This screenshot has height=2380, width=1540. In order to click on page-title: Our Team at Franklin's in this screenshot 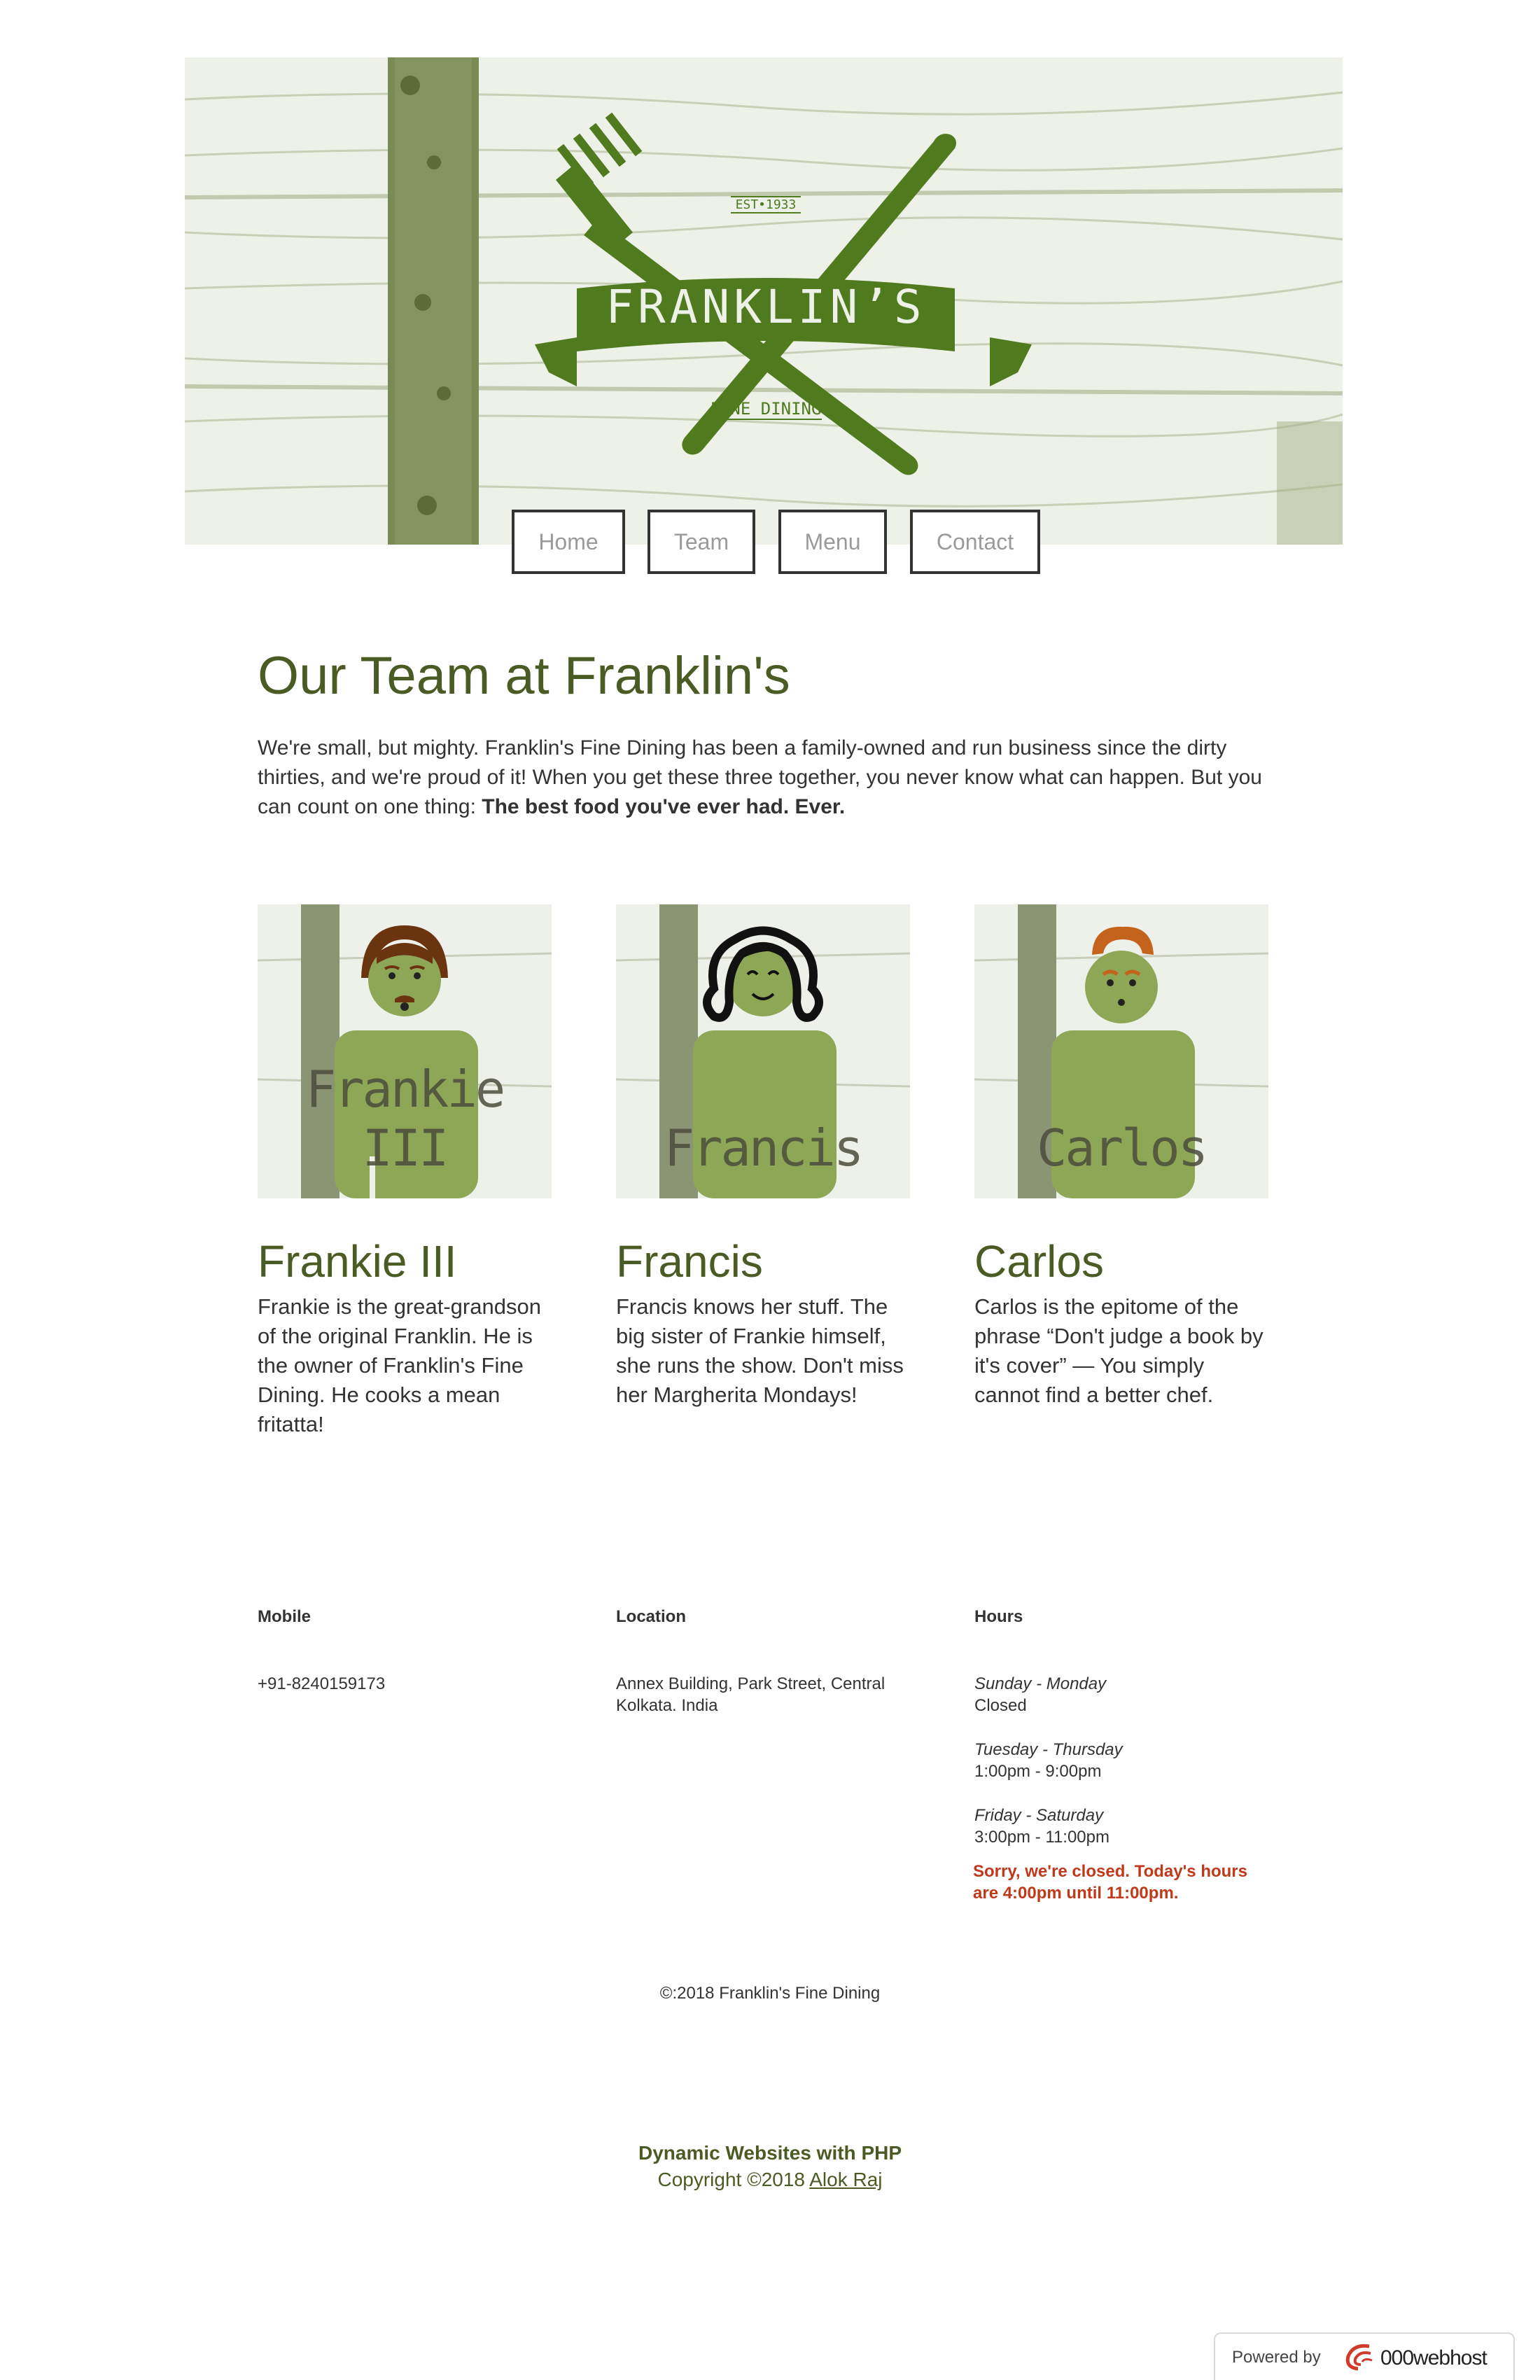, I will do `click(524, 676)`.